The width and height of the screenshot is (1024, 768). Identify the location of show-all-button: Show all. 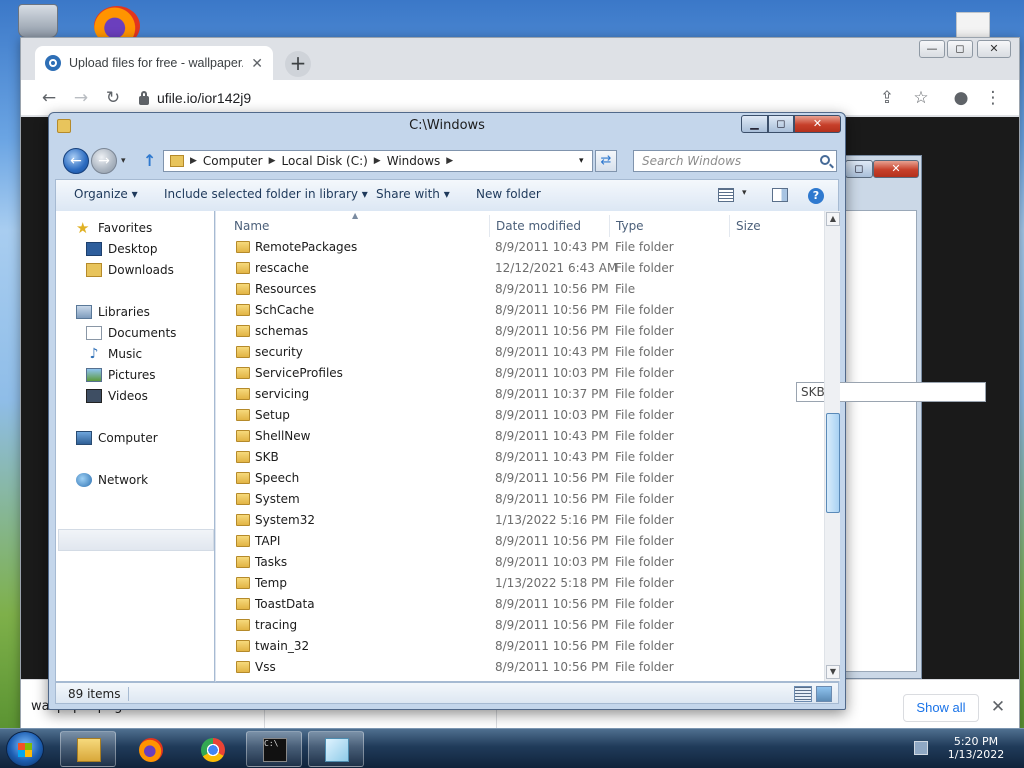
(941, 708).